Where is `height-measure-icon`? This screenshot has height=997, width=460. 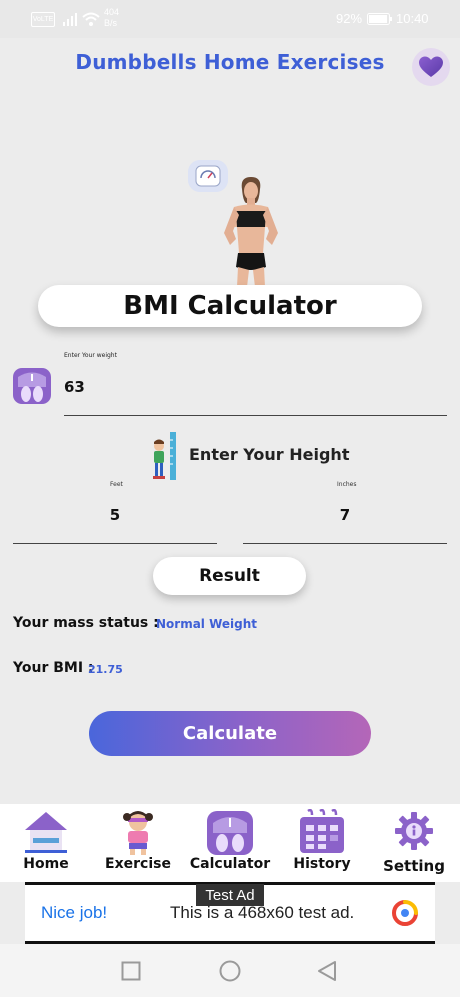 height-measure-icon is located at coordinates (164, 456).